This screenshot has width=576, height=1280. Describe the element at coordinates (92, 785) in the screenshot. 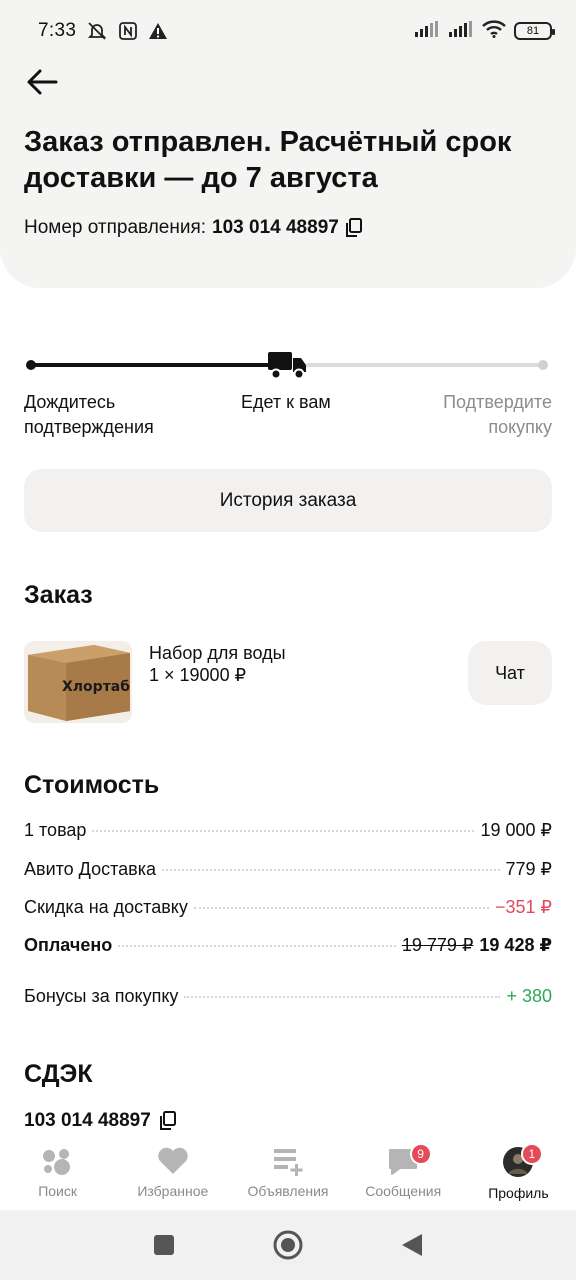

I see `cost-section-title: Стоимость` at that location.